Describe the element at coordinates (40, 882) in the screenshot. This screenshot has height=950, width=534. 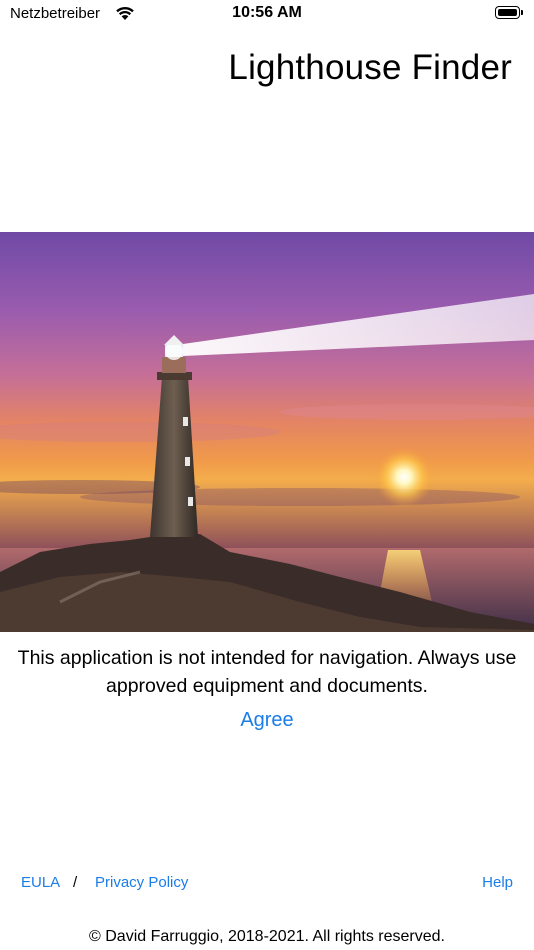
I see `eula-link: EULA` at that location.